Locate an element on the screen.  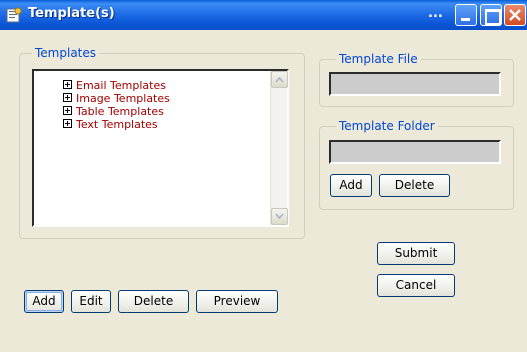
tree-item-label: Table Templates is located at coordinates (120, 111).